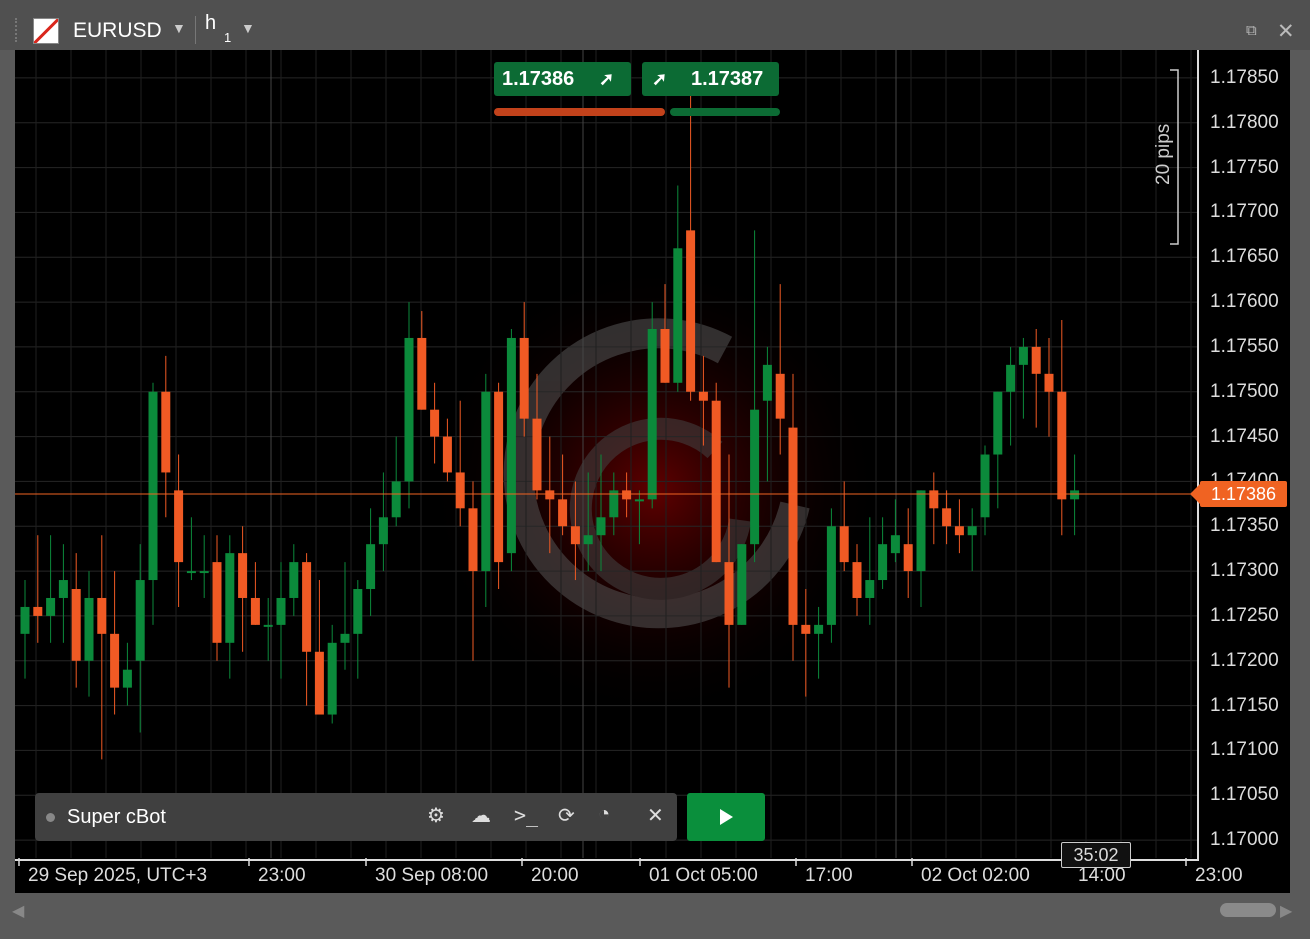 The image size is (1310, 939). Describe the element at coordinates (725, 112) in the screenshot. I see `buy-volume-bar` at that location.